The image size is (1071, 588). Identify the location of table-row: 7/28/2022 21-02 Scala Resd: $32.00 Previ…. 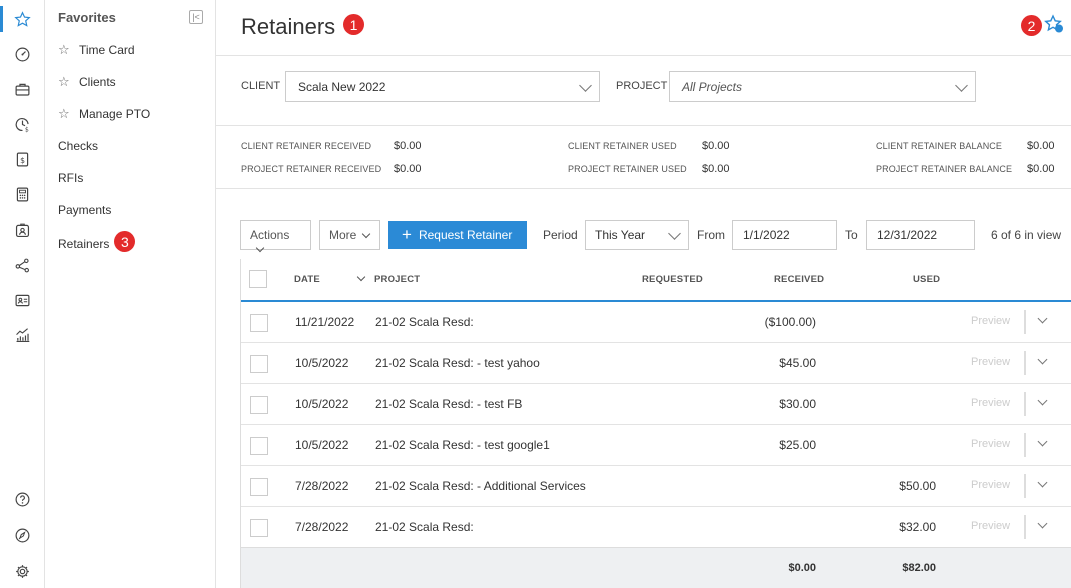
(656, 527).